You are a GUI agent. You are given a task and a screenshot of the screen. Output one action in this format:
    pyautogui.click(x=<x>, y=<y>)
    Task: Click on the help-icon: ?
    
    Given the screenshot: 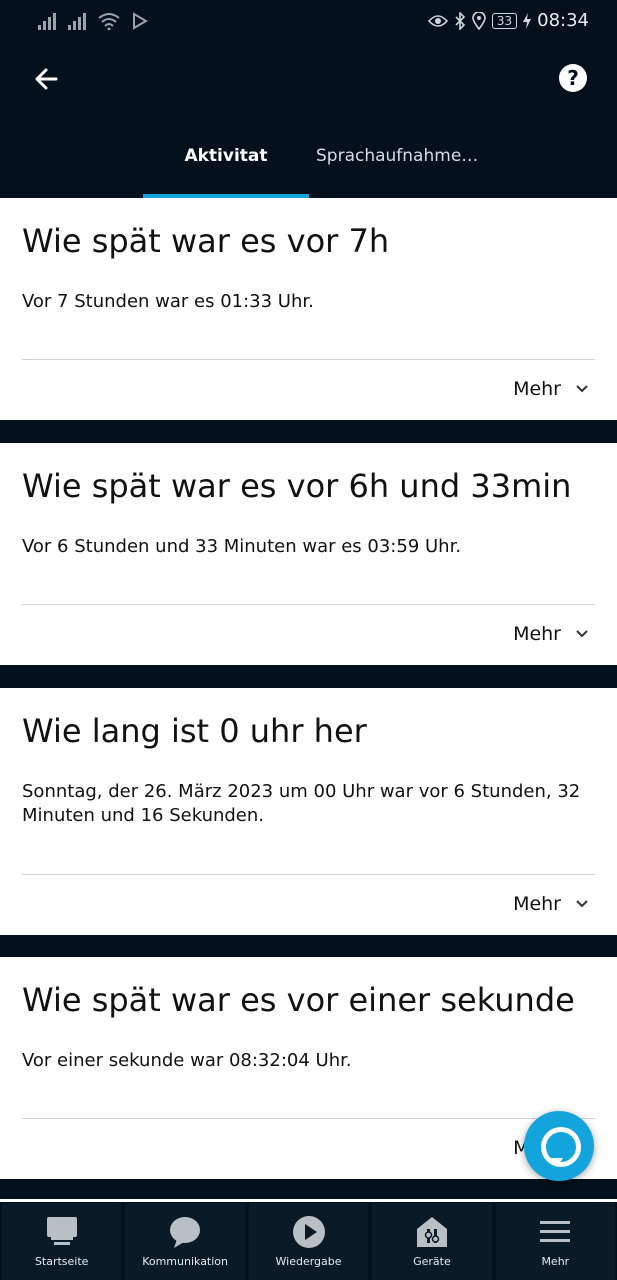 What is the action you would take?
    pyautogui.click(x=573, y=78)
    